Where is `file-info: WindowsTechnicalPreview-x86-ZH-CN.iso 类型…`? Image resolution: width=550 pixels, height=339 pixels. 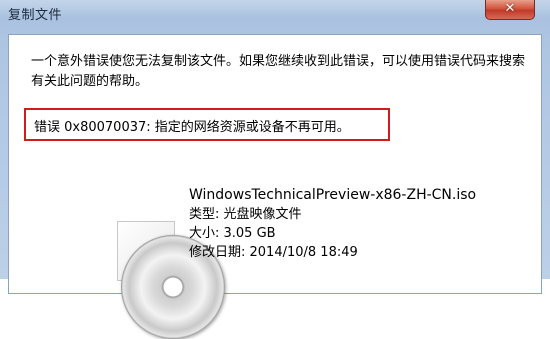
file-info: WindowsTechnicalPreview-x86-ZH-CN.iso 类型… is located at coordinates (332, 223).